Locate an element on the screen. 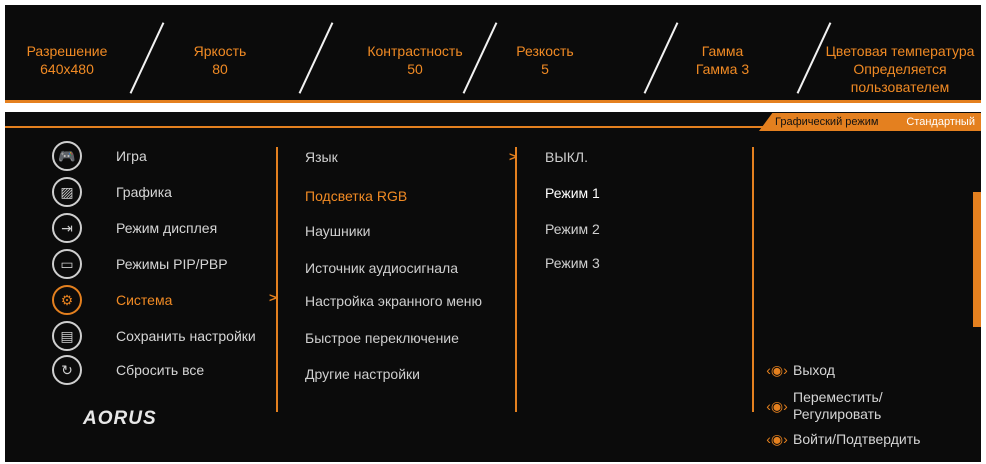 Image resolution: width=986 pixels, height=464 pixels. menu-item-label: Сохранить настройки is located at coordinates (186, 336).